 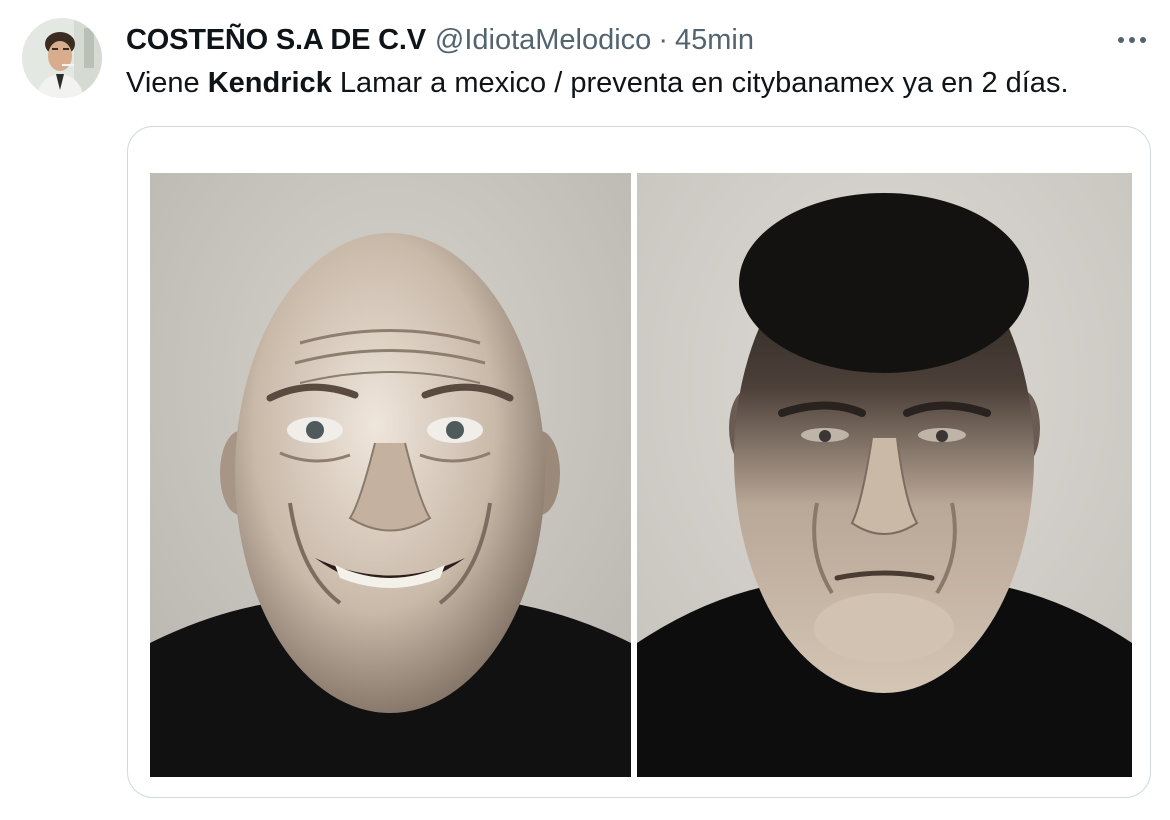 What do you see at coordinates (269, 83) in the screenshot?
I see `tweet-text-bold: Kendrick` at bounding box center [269, 83].